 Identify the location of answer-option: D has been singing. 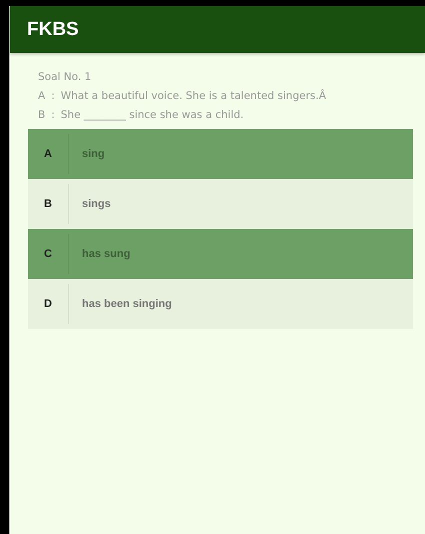
(220, 304).